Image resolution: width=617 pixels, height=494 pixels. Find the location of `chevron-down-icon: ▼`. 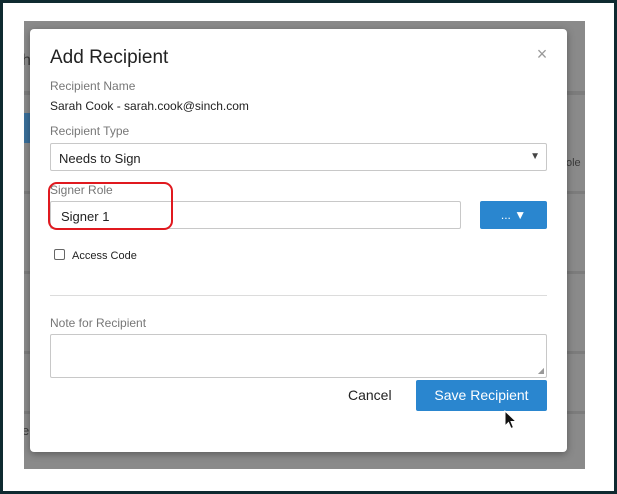

chevron-down-icon: ▼ is located at coordinates (535, 156).